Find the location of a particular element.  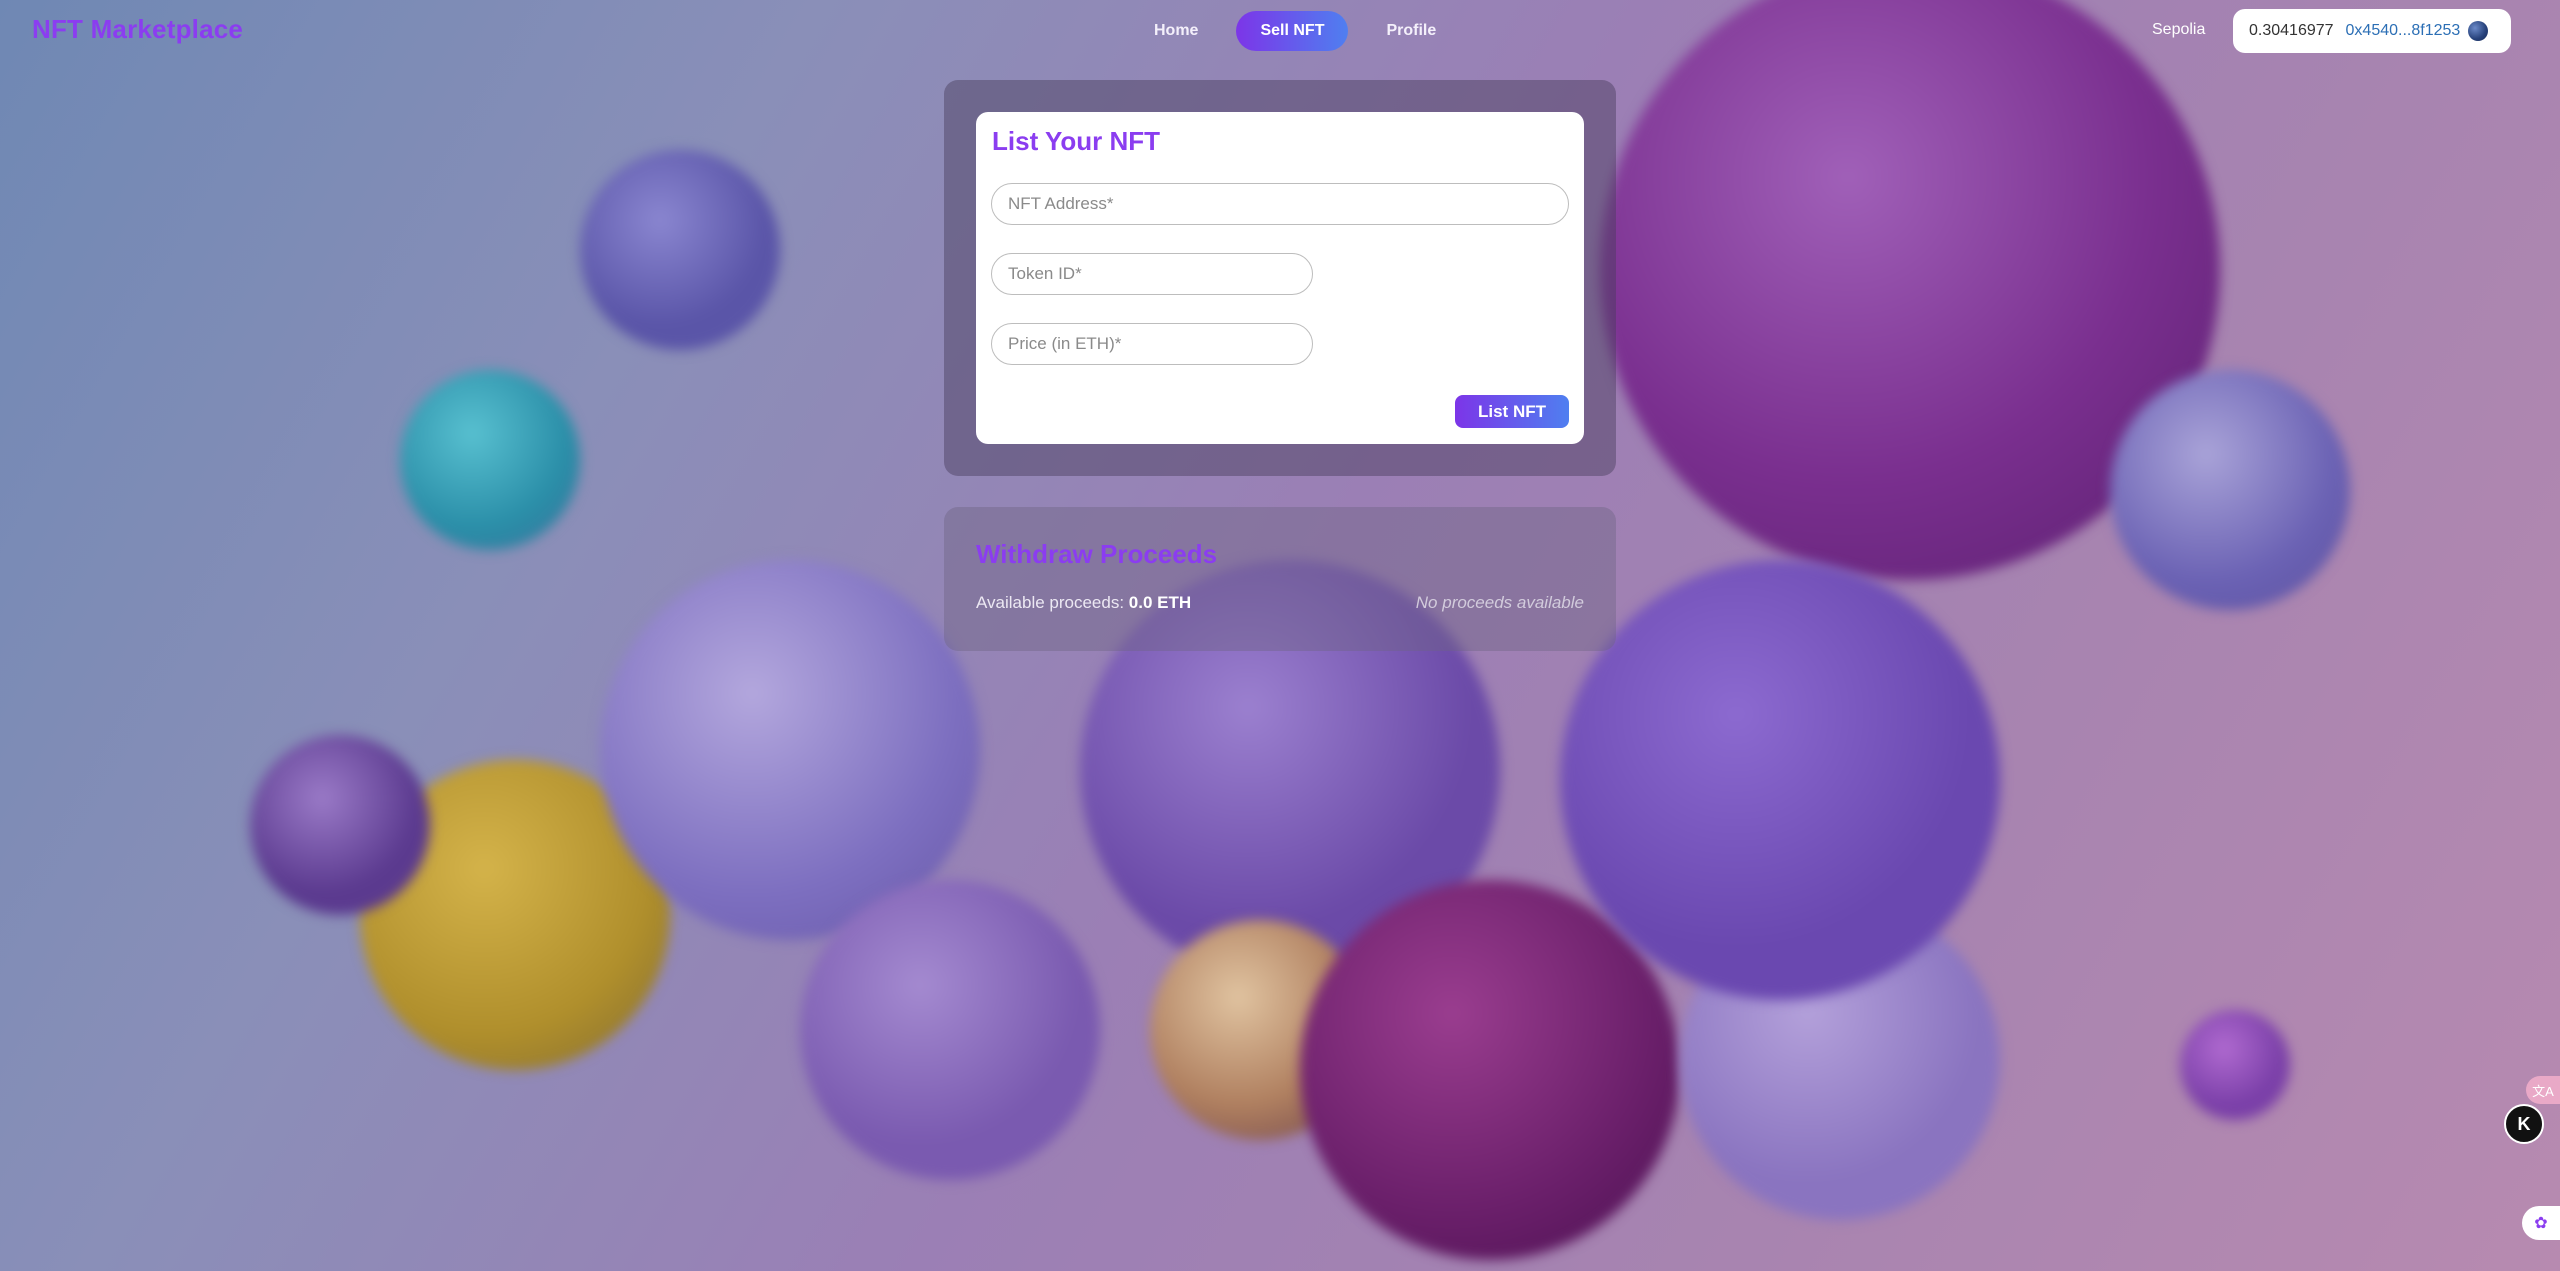

proceeds-status: No proceeds available is located at coordinates (1499, 602).